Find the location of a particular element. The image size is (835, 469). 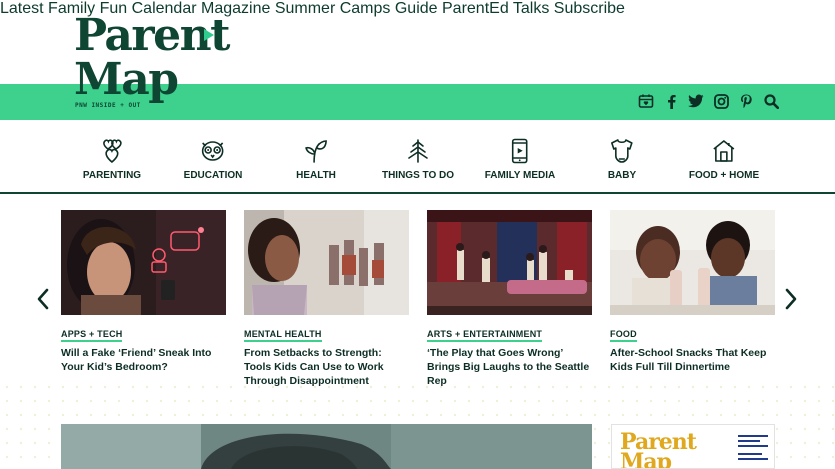

category-things-to-do: THINGS TO DO is located at coordinates (418, 159).